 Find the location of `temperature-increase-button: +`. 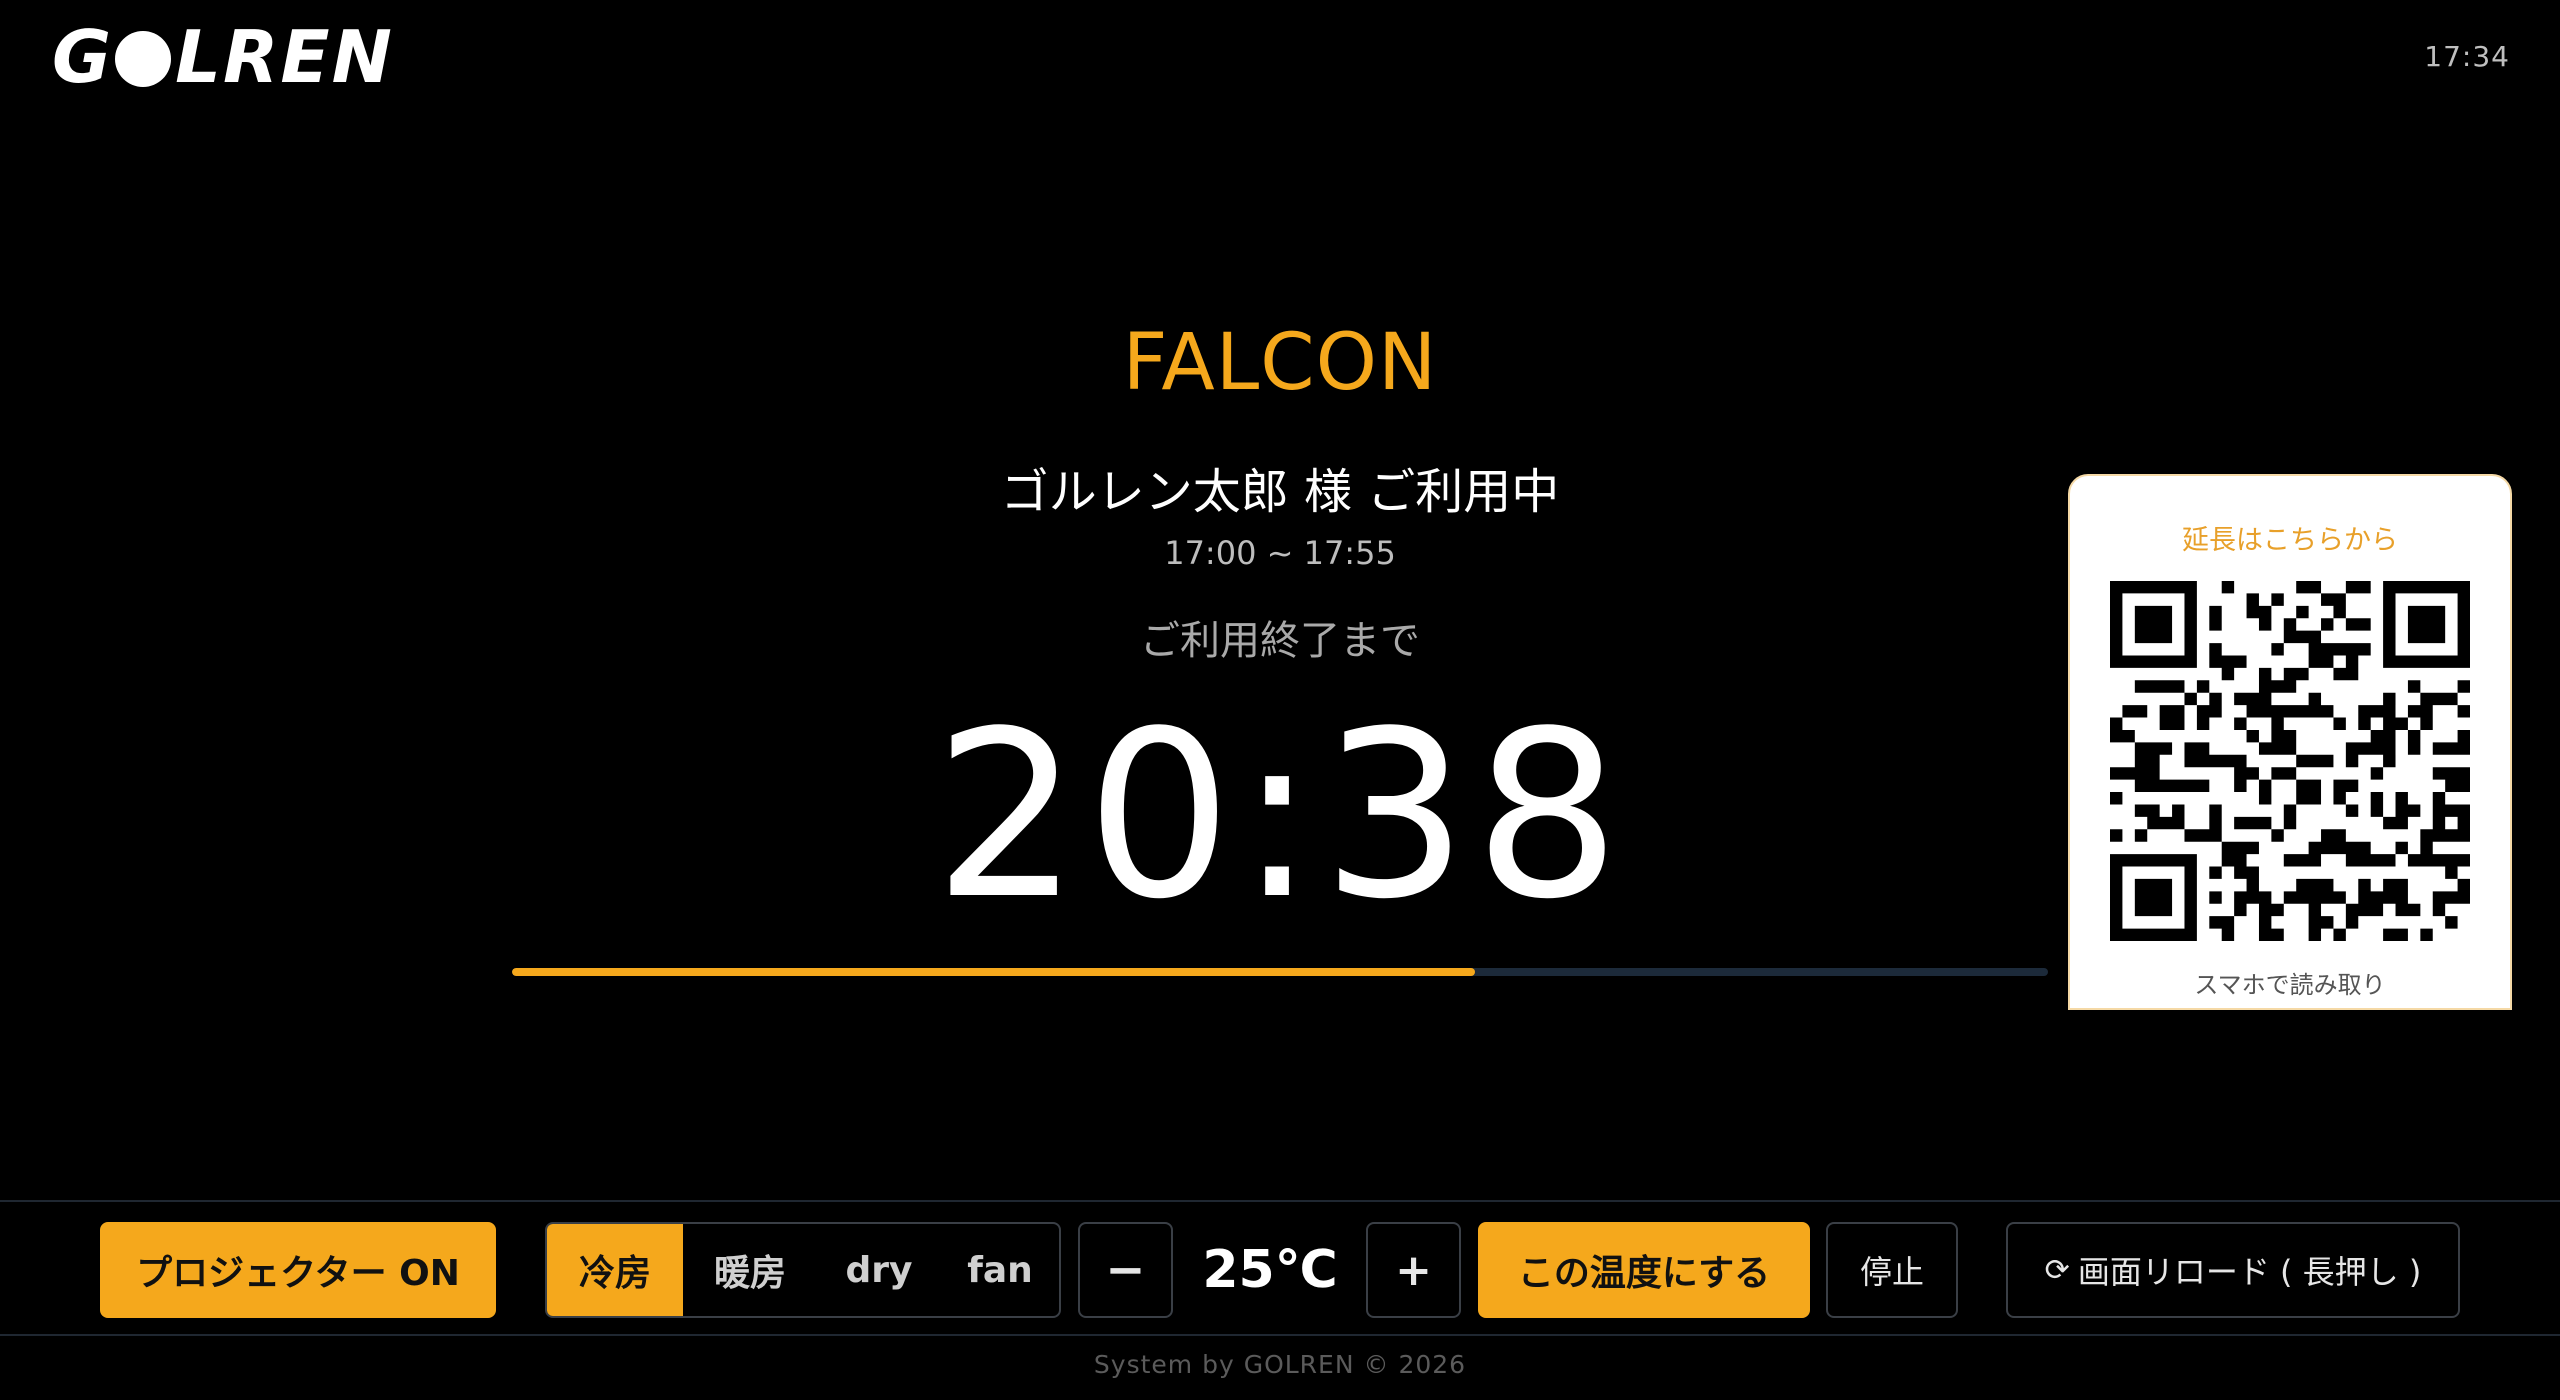

temperature-increase-button: + is located at coordinates (1413, 1270).